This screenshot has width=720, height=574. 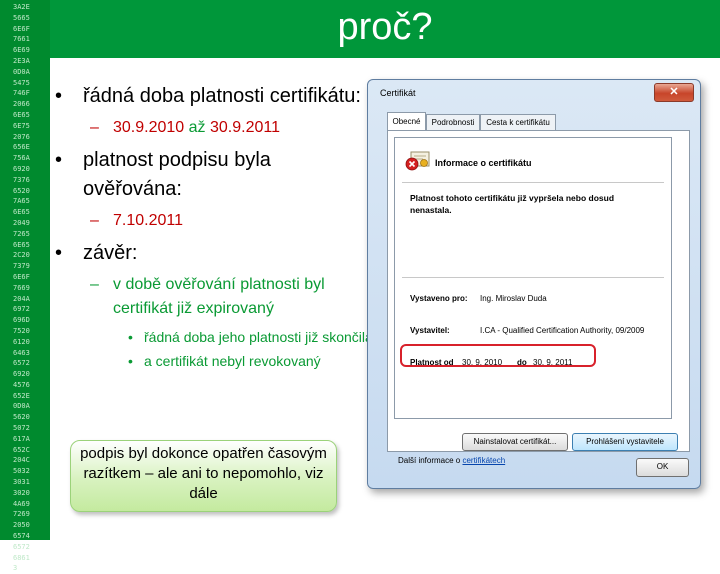 I want to click on validity-highlight, so click(x=498, y=355).